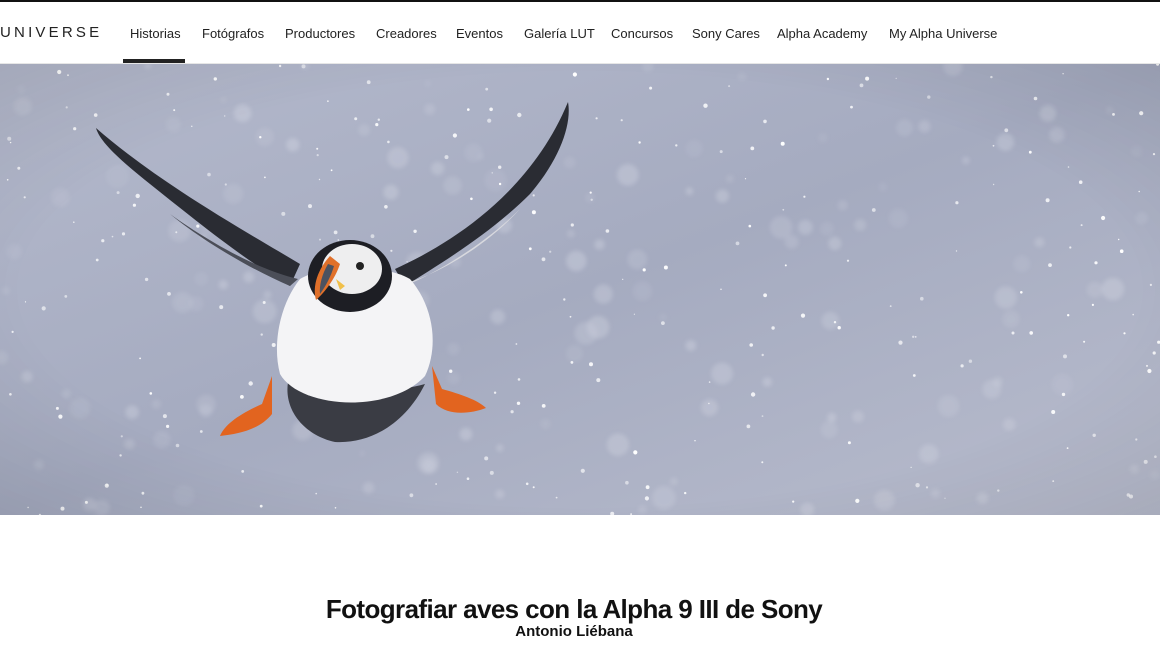  I want to click on nav-item-productores: Productores, so click(320, 33).